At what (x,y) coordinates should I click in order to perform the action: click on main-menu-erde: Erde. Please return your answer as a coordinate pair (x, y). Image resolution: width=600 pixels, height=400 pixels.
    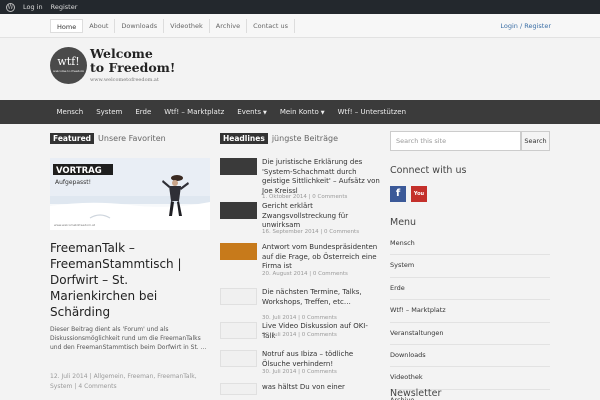
    Looking at the image, I should click on (143, 112).